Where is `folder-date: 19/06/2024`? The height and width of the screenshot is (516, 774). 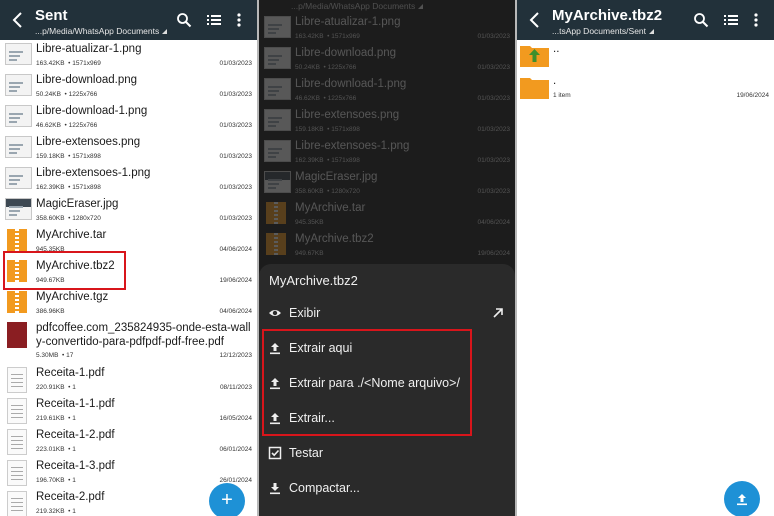 folder-date: 19/06/2024 is located at coordinates (752, 95).